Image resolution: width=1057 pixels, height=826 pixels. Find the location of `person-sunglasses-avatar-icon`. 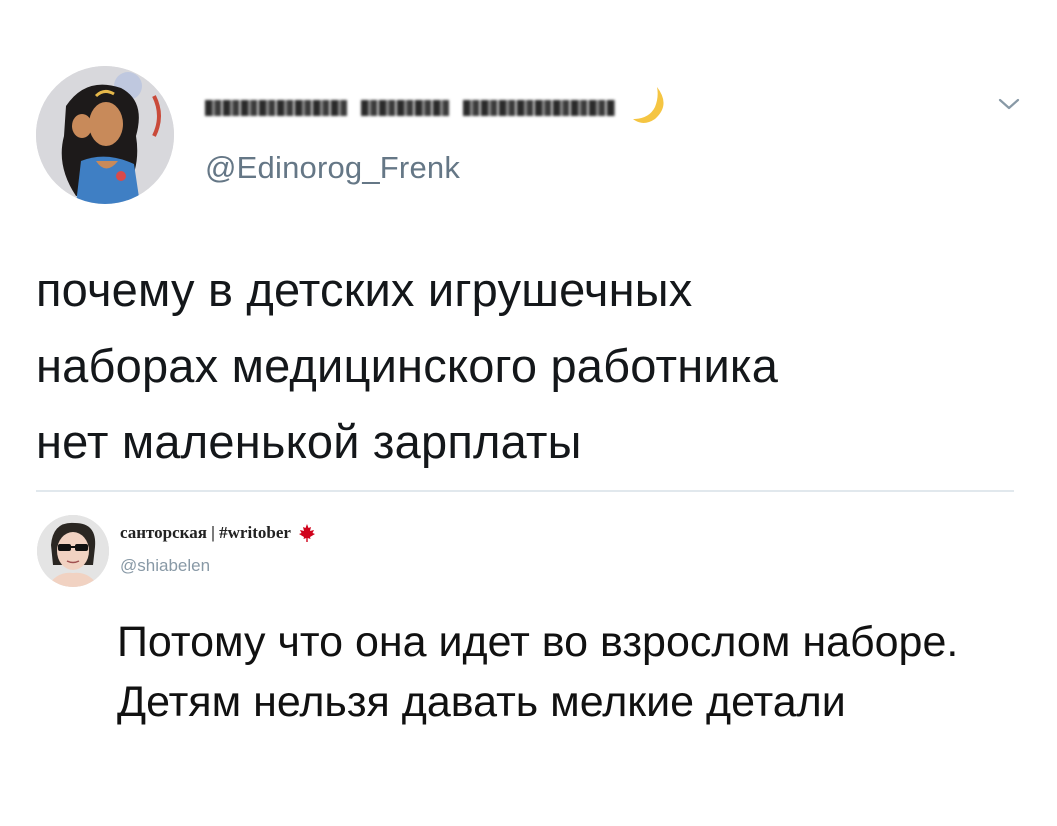

person-sunglasses-avatar-icon is located at coordinates (73, 551).